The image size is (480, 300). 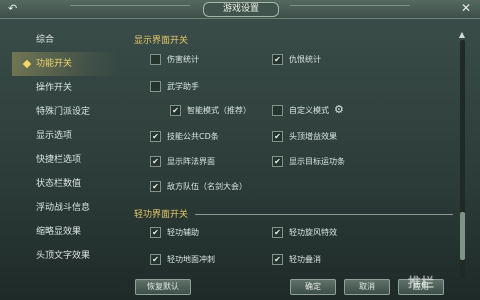 I want to click on scroll-up-arrow-icon: ▲, so click(x=462, y=35).